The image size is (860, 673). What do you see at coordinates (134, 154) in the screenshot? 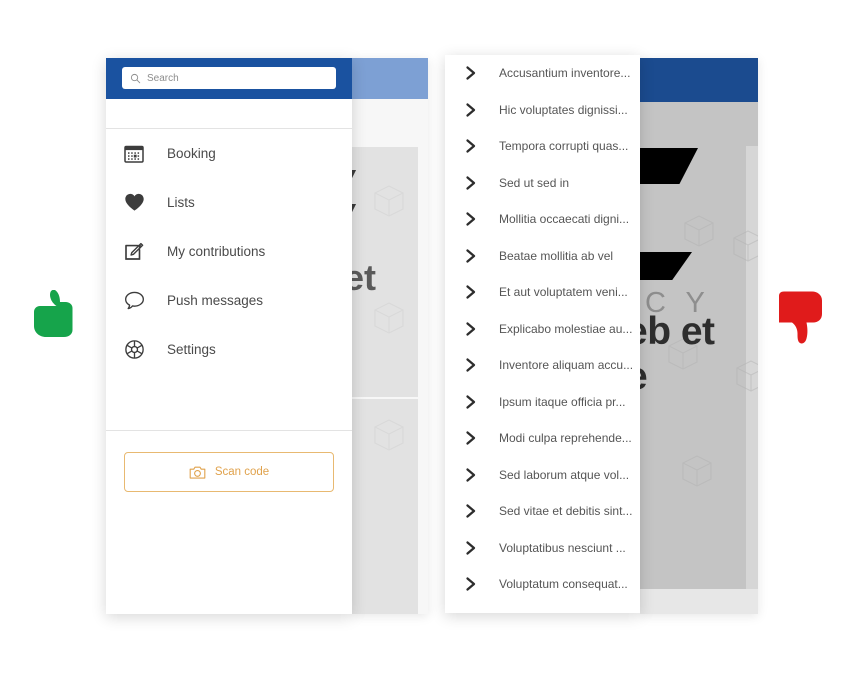
I see `calendar-icon` at bounding box center [134, 154].